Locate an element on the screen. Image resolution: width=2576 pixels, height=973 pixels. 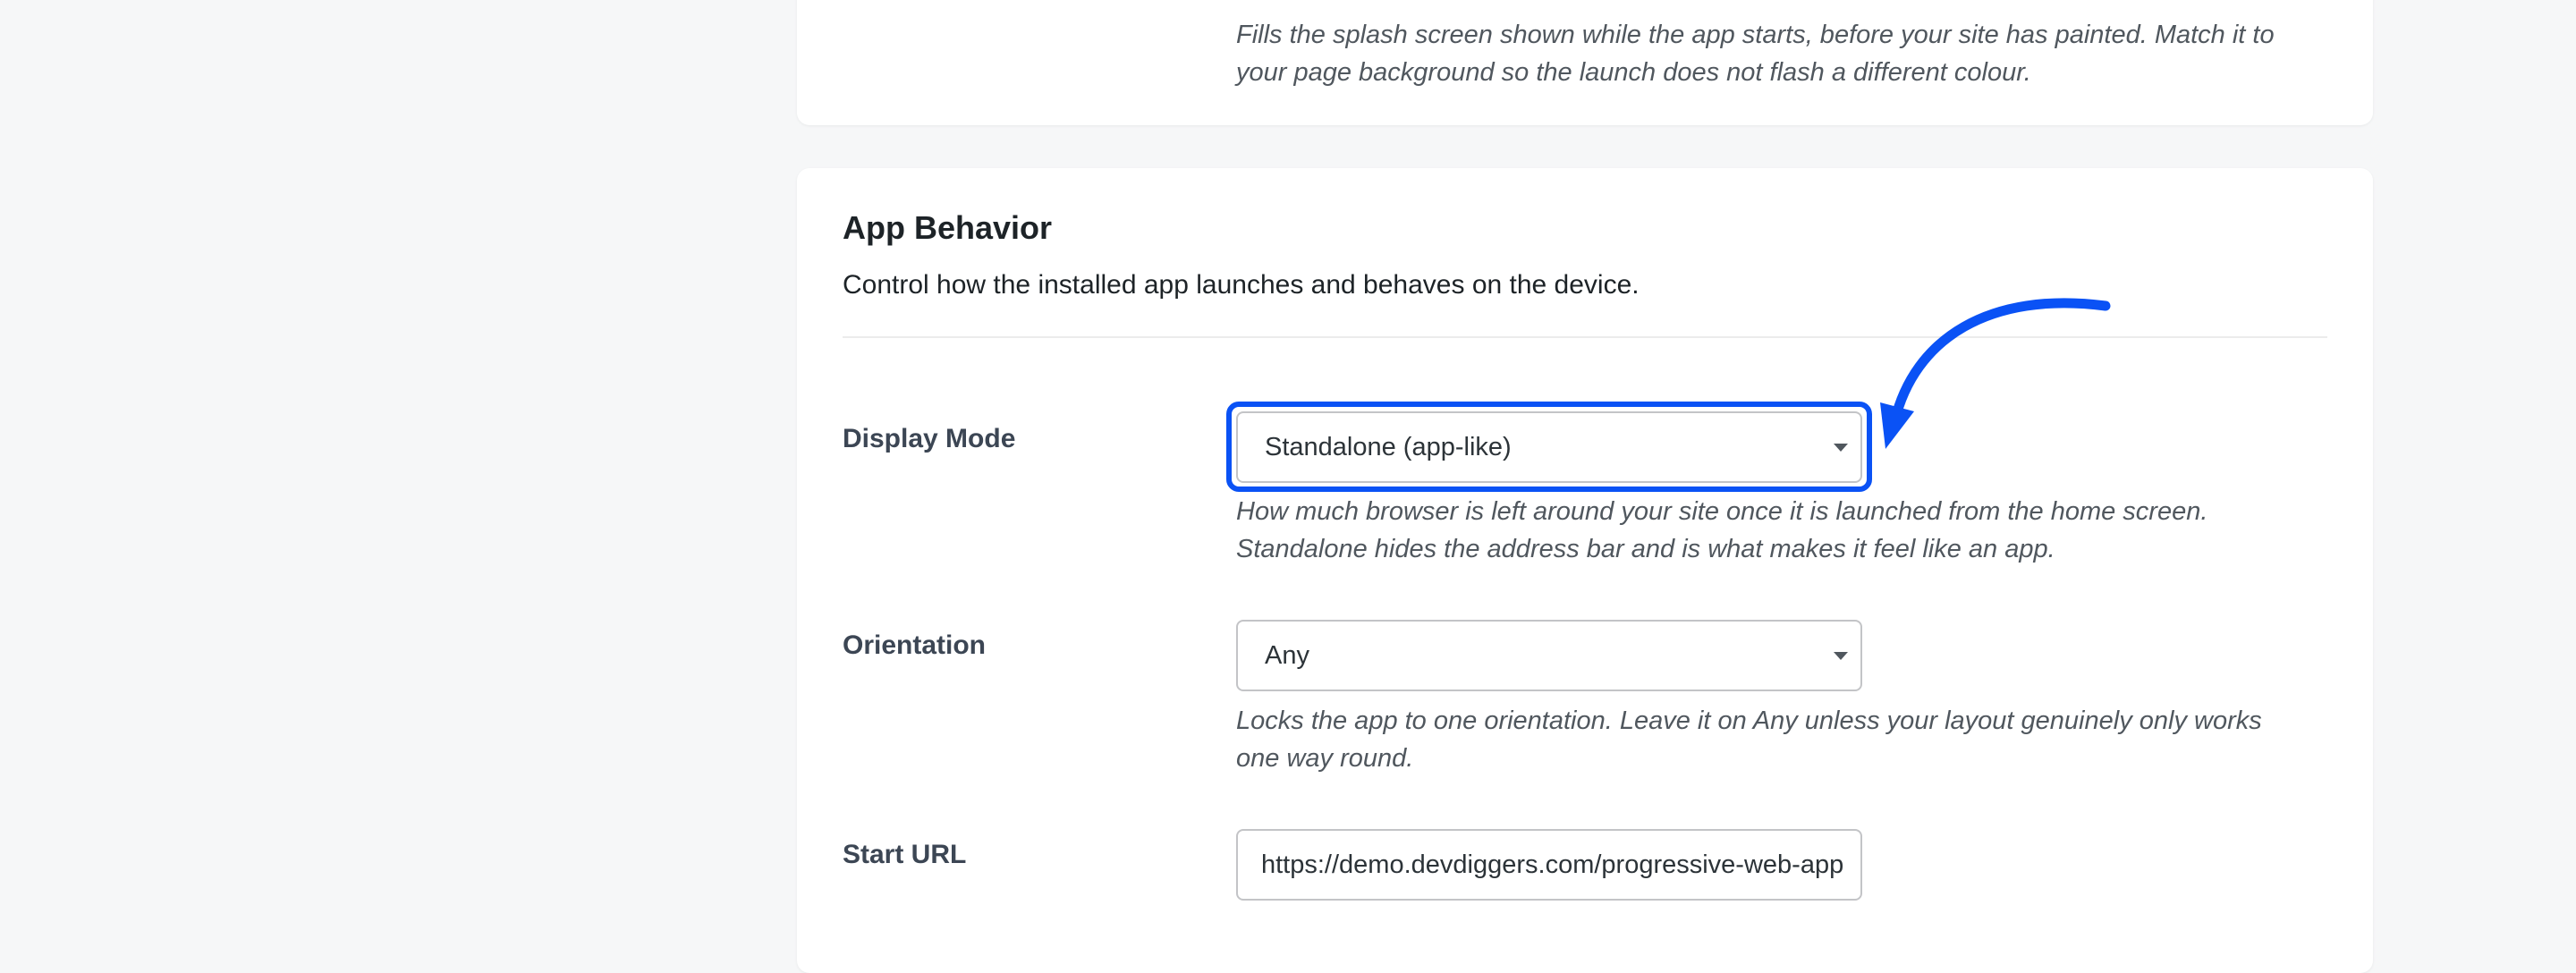
section-divider is located at coordinates (1585, 337).